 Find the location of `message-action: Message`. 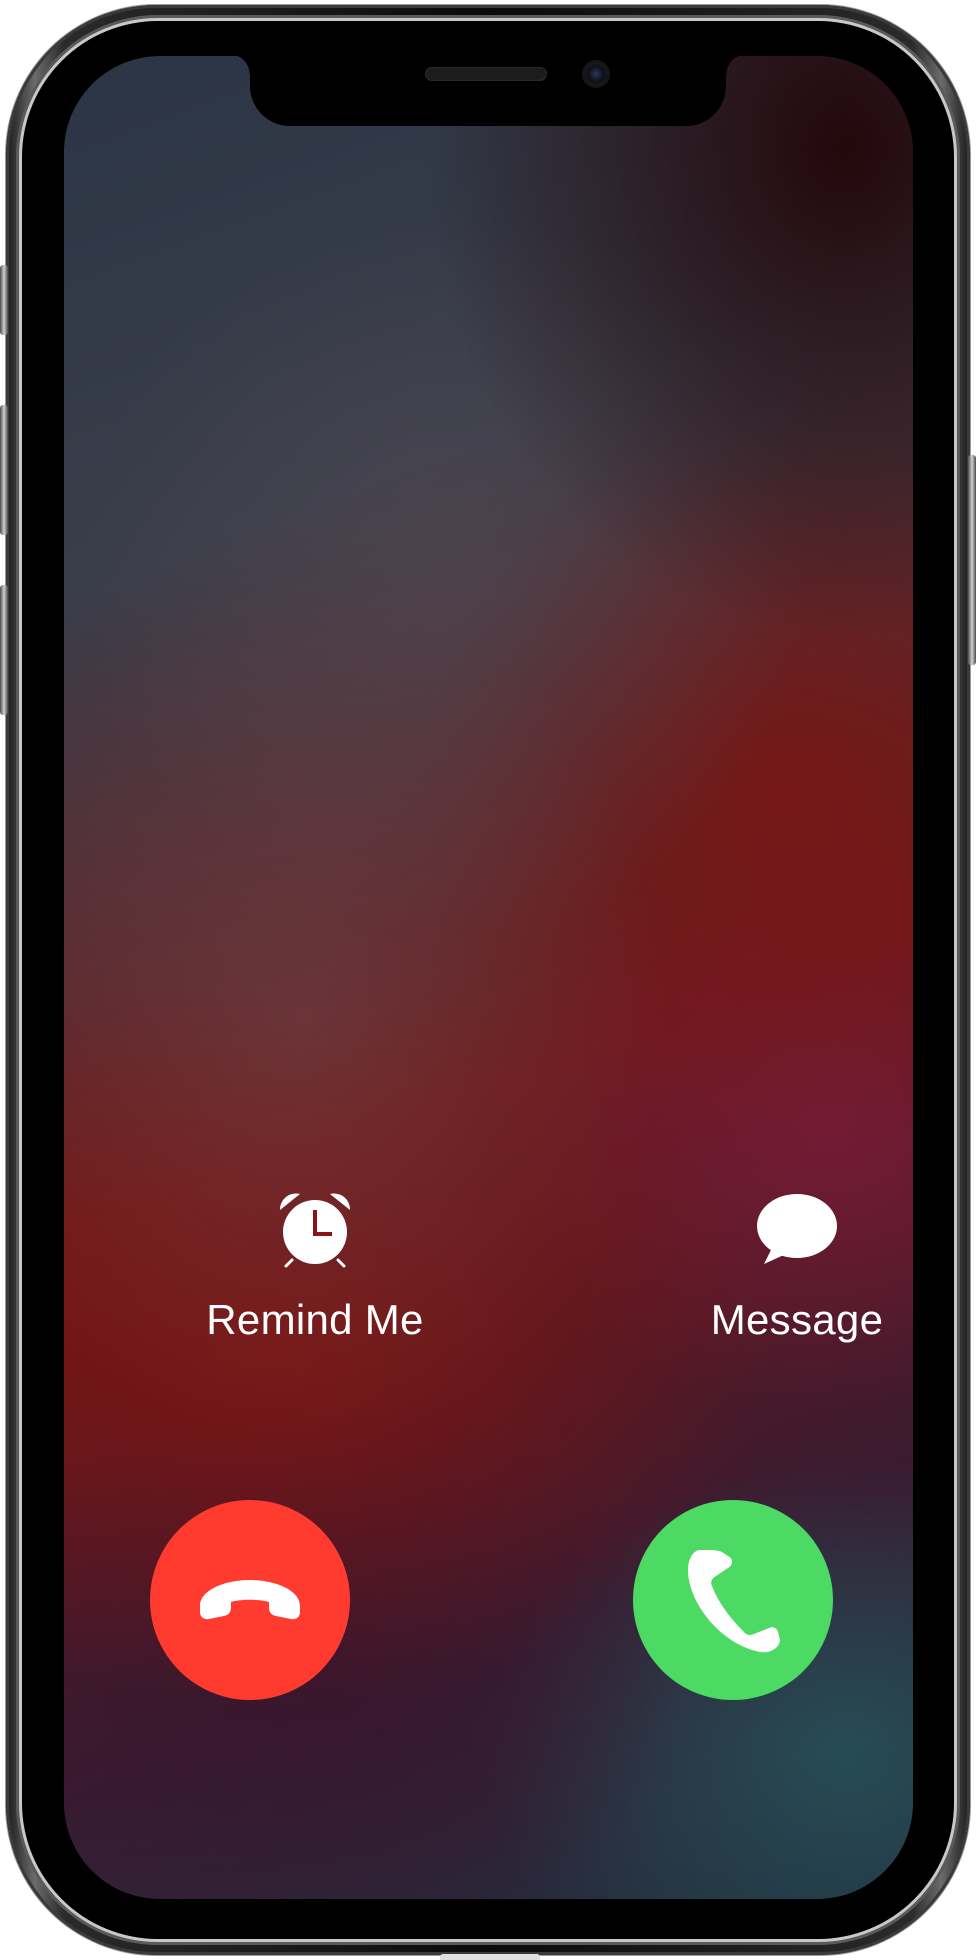

message-action: Message is located at coordinates (790, 1264).